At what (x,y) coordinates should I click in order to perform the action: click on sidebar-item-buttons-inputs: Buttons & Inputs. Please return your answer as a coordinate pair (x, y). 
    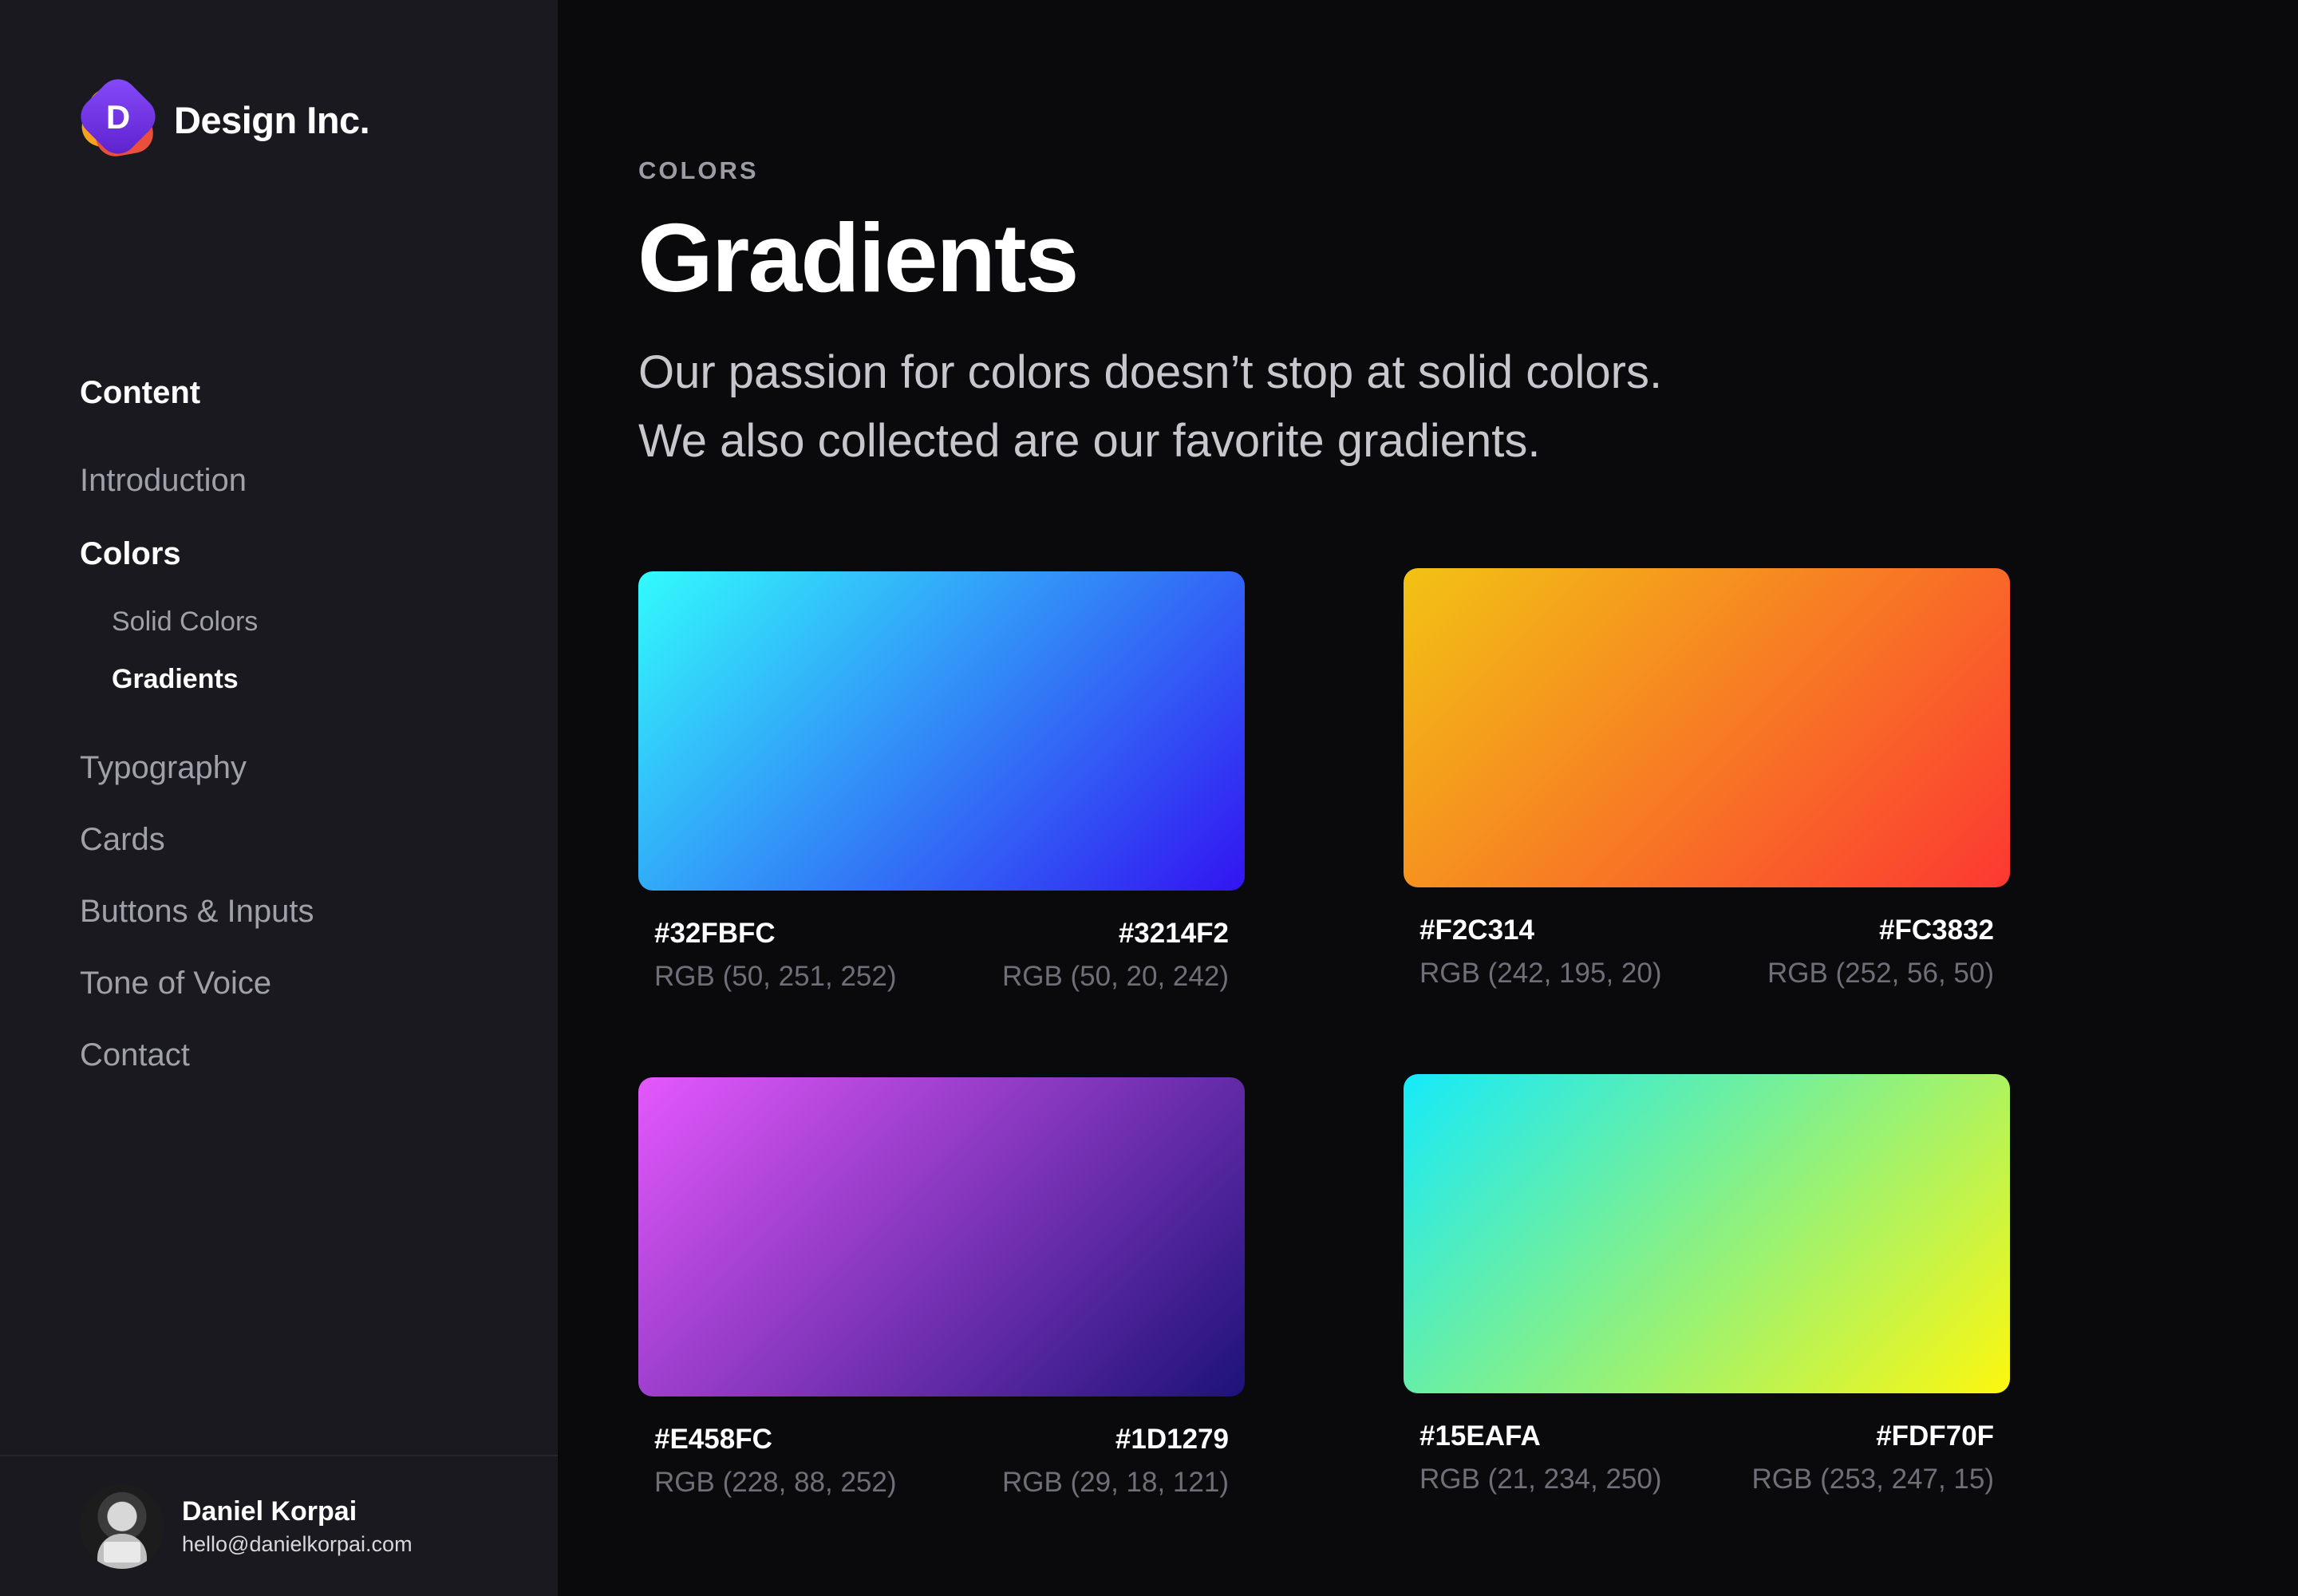
    Looking at the image, I should click on (197, 912).